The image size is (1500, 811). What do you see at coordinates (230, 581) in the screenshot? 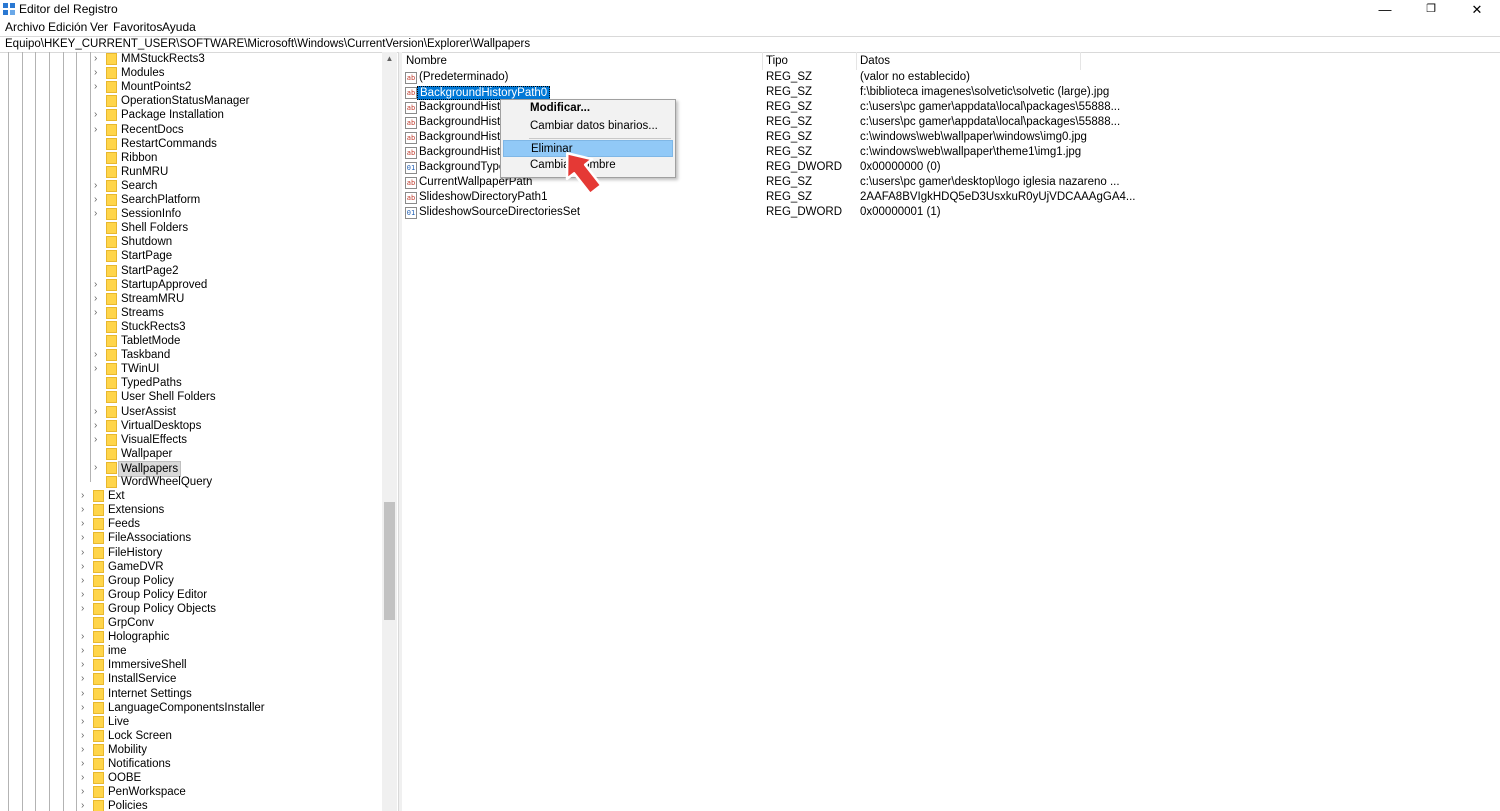
I see `tree-node: › Group Policy` at bounding box center [230, 581].